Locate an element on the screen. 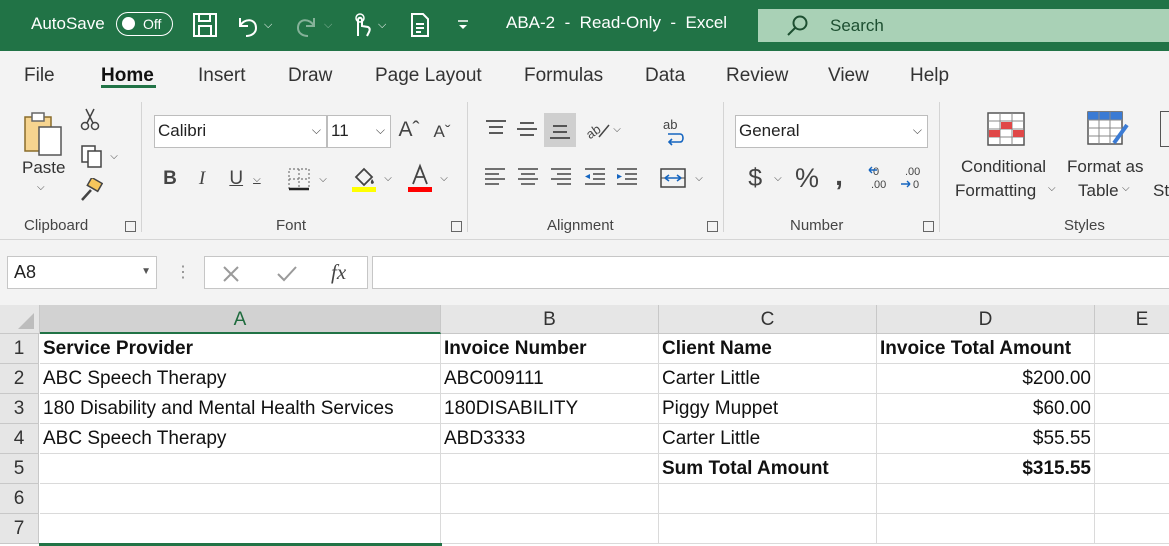  cell-d2: $200.00 is located at coordinates (986, 379).